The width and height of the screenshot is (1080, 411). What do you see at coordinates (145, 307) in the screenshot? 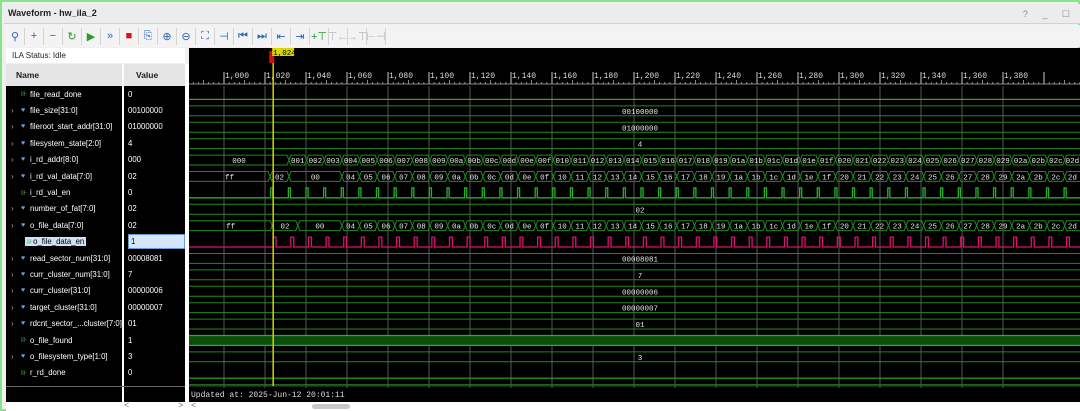
I see `signal-value: 00000007` at bounding box center [145, 307].